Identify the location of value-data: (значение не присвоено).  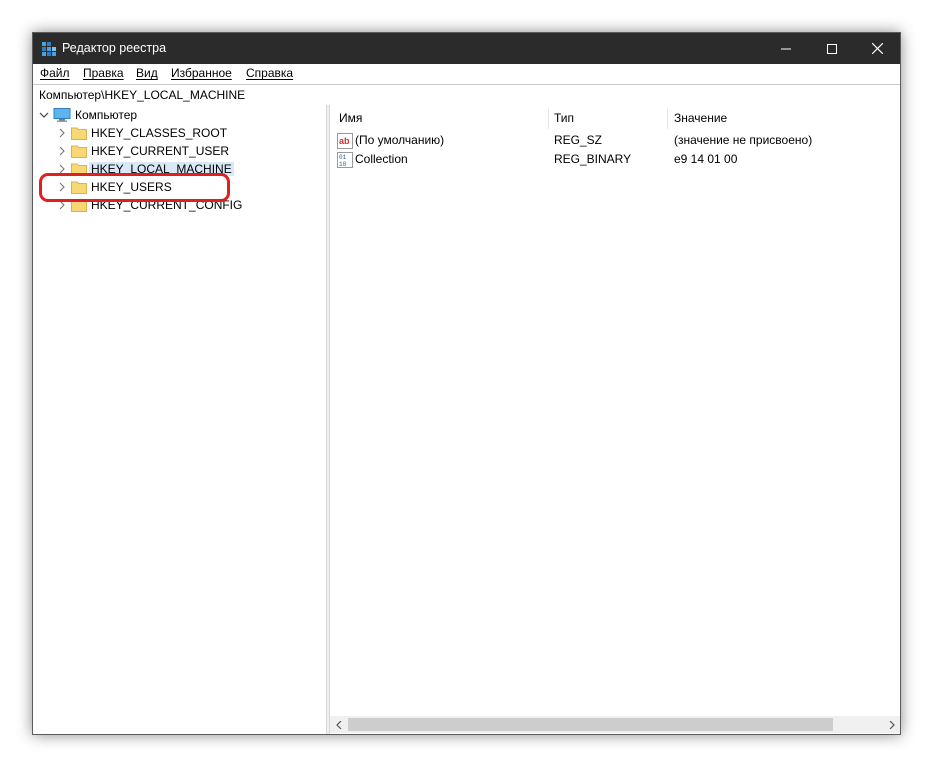
(743, 140).